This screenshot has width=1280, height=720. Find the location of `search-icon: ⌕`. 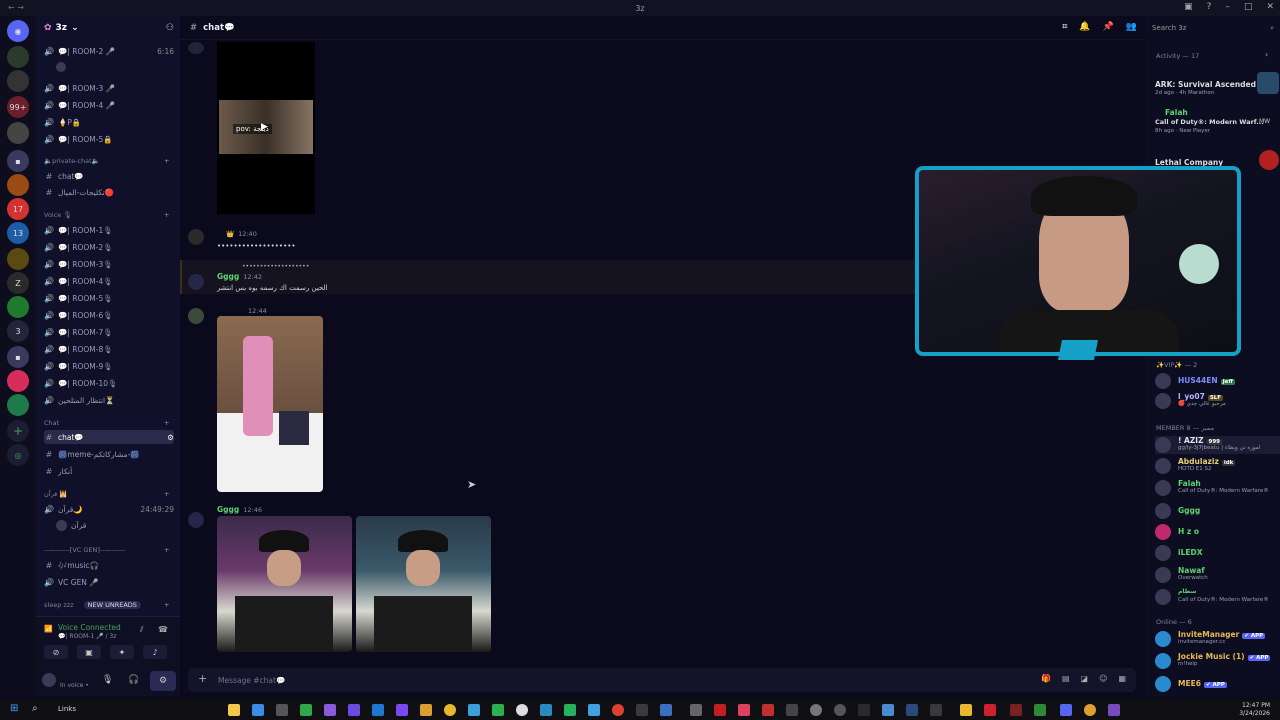

search-icon: ⌕ is located at coordinates (35, 708).